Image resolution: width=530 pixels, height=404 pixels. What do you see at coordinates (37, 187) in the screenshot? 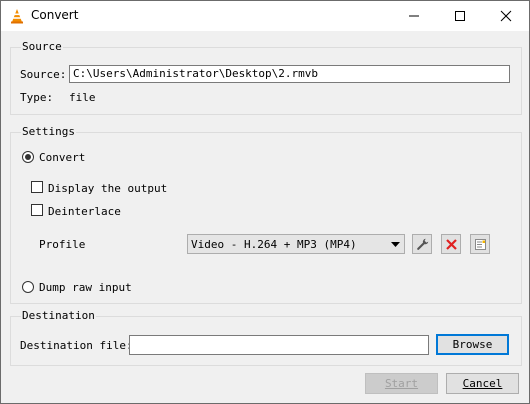
I see `display-output-checkbox` at bounding box center [37, 187].